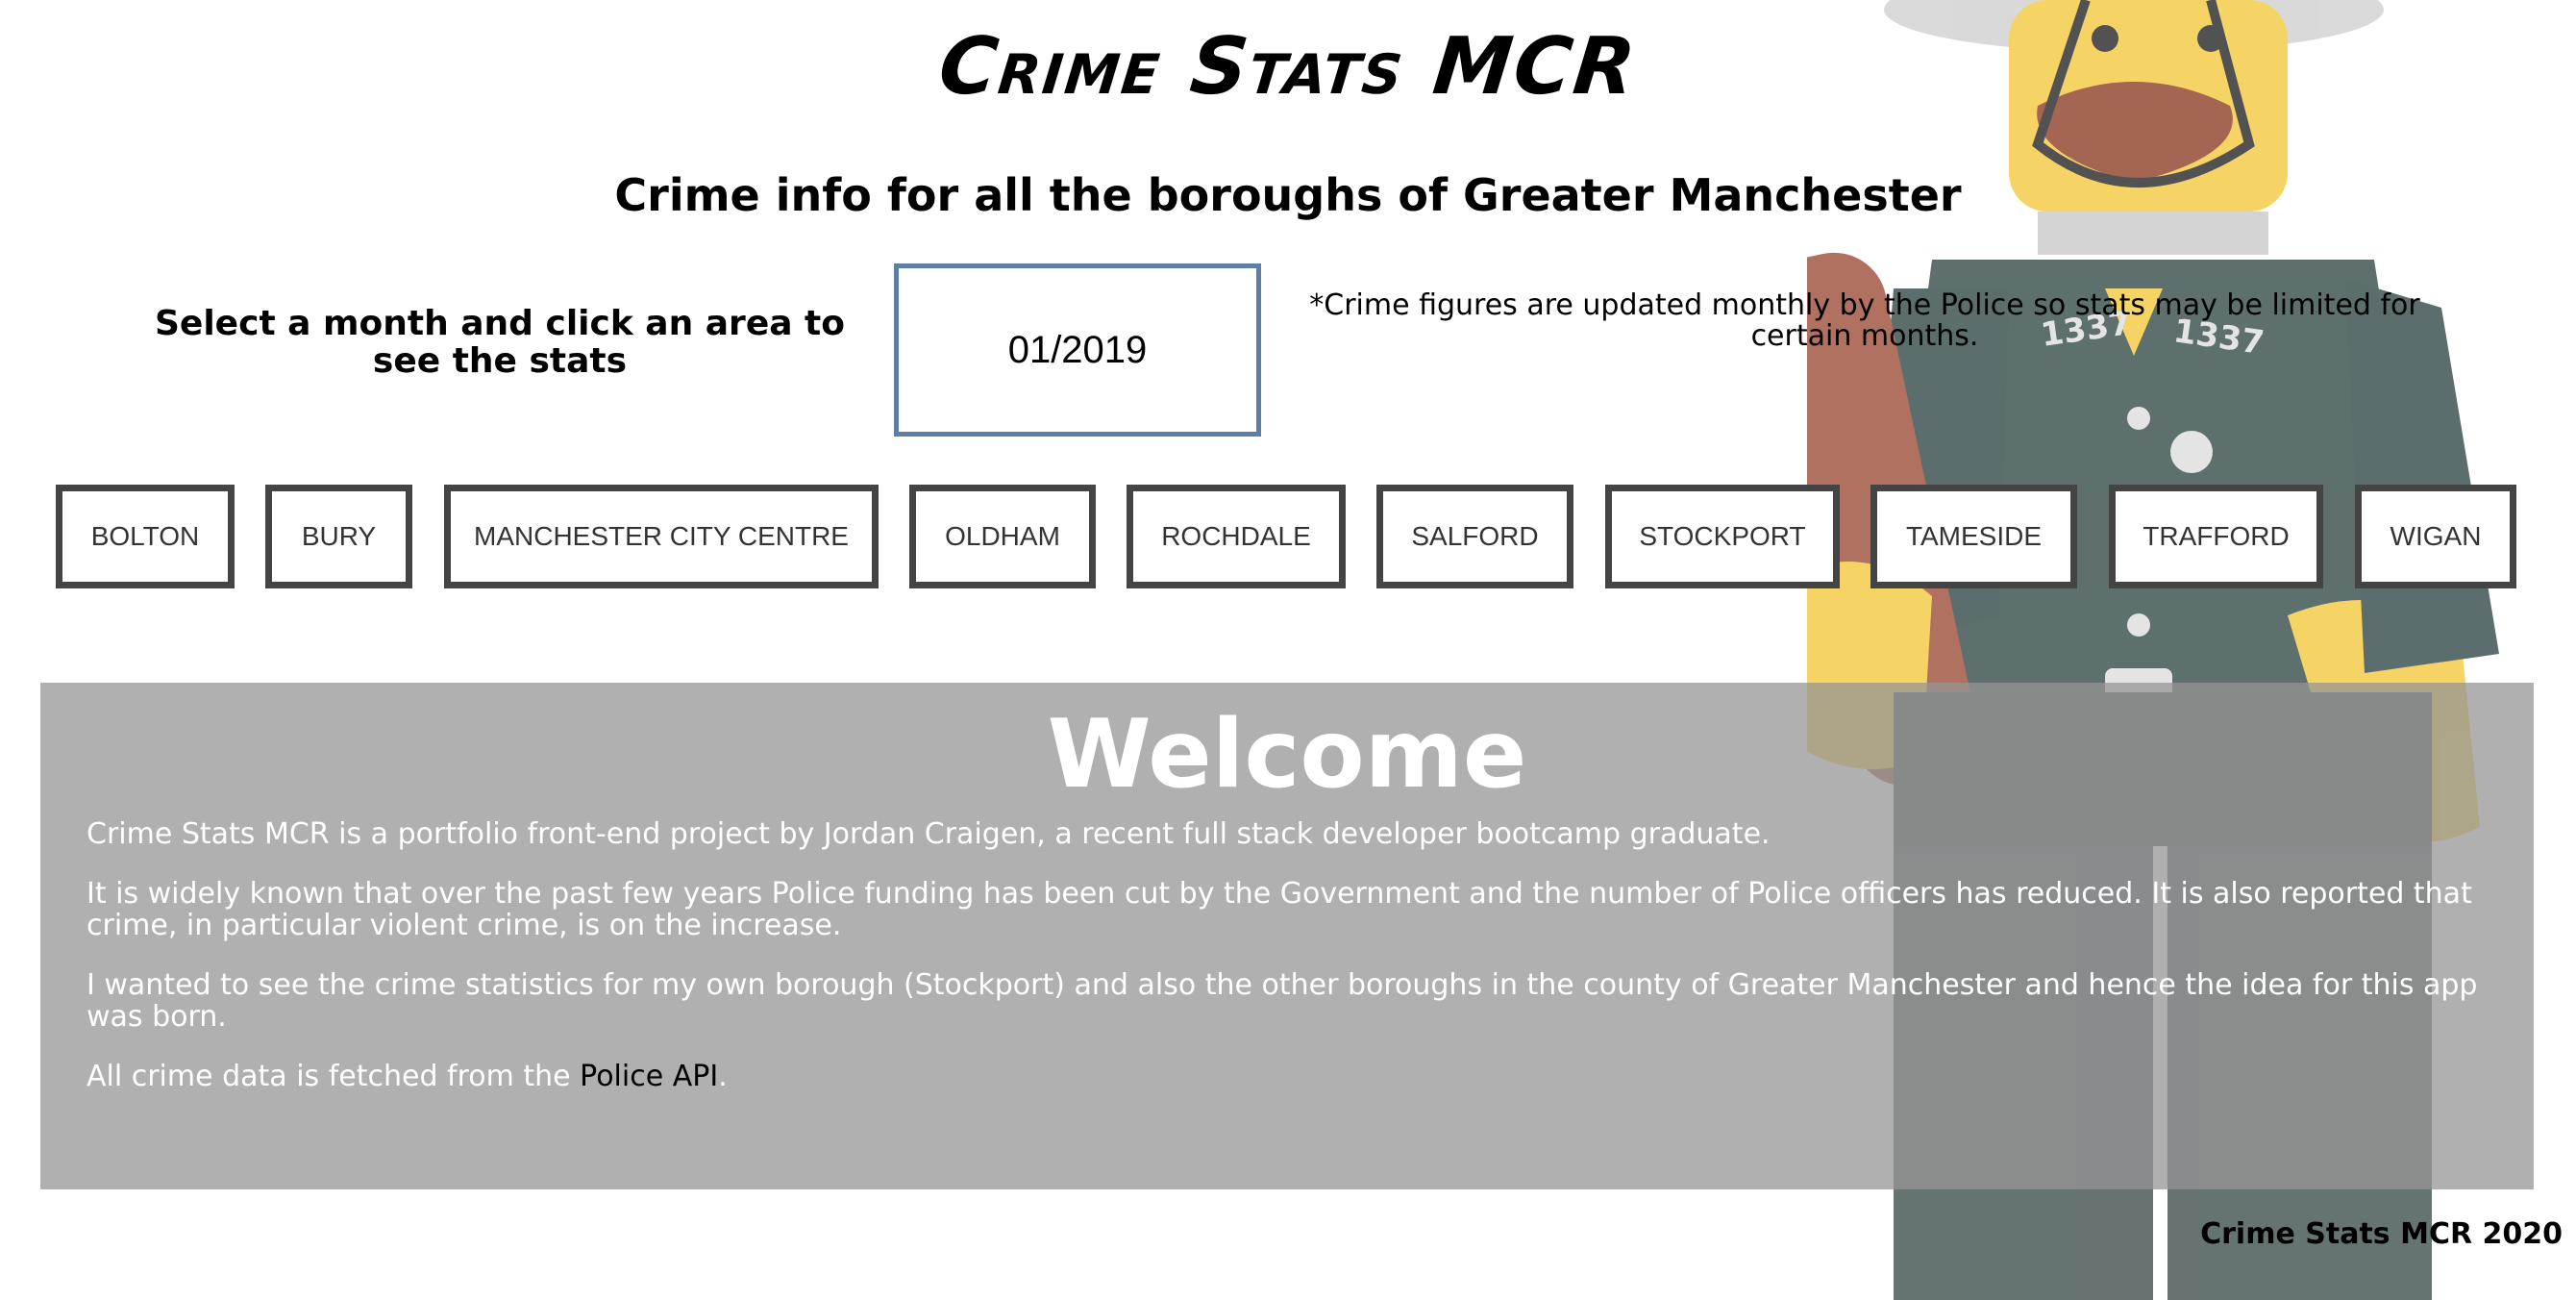 The height and width of the screenshot is (1300, 2576). I want to click on month-picker-input: 01/2019, so click(1077, 350).